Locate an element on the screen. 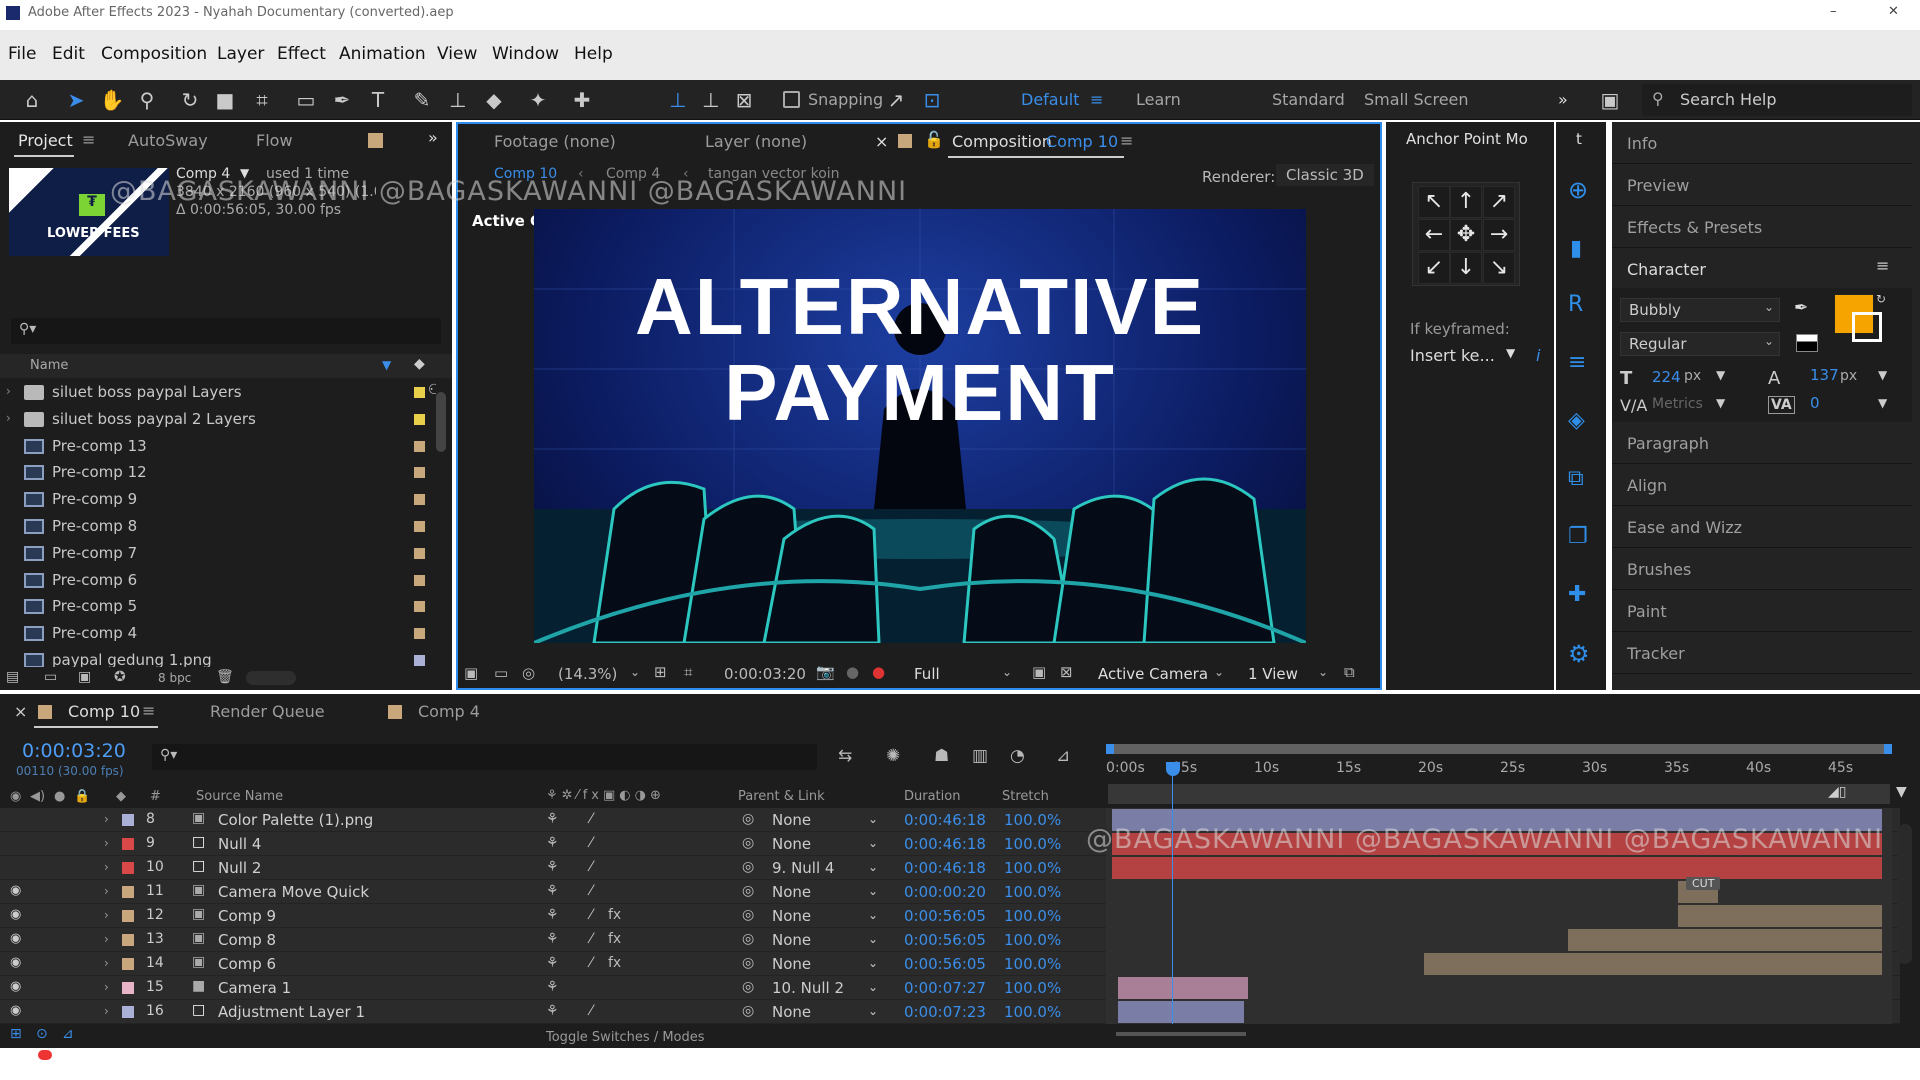  project-item: Pre-comp 7 is located at coordinates (218, 554).